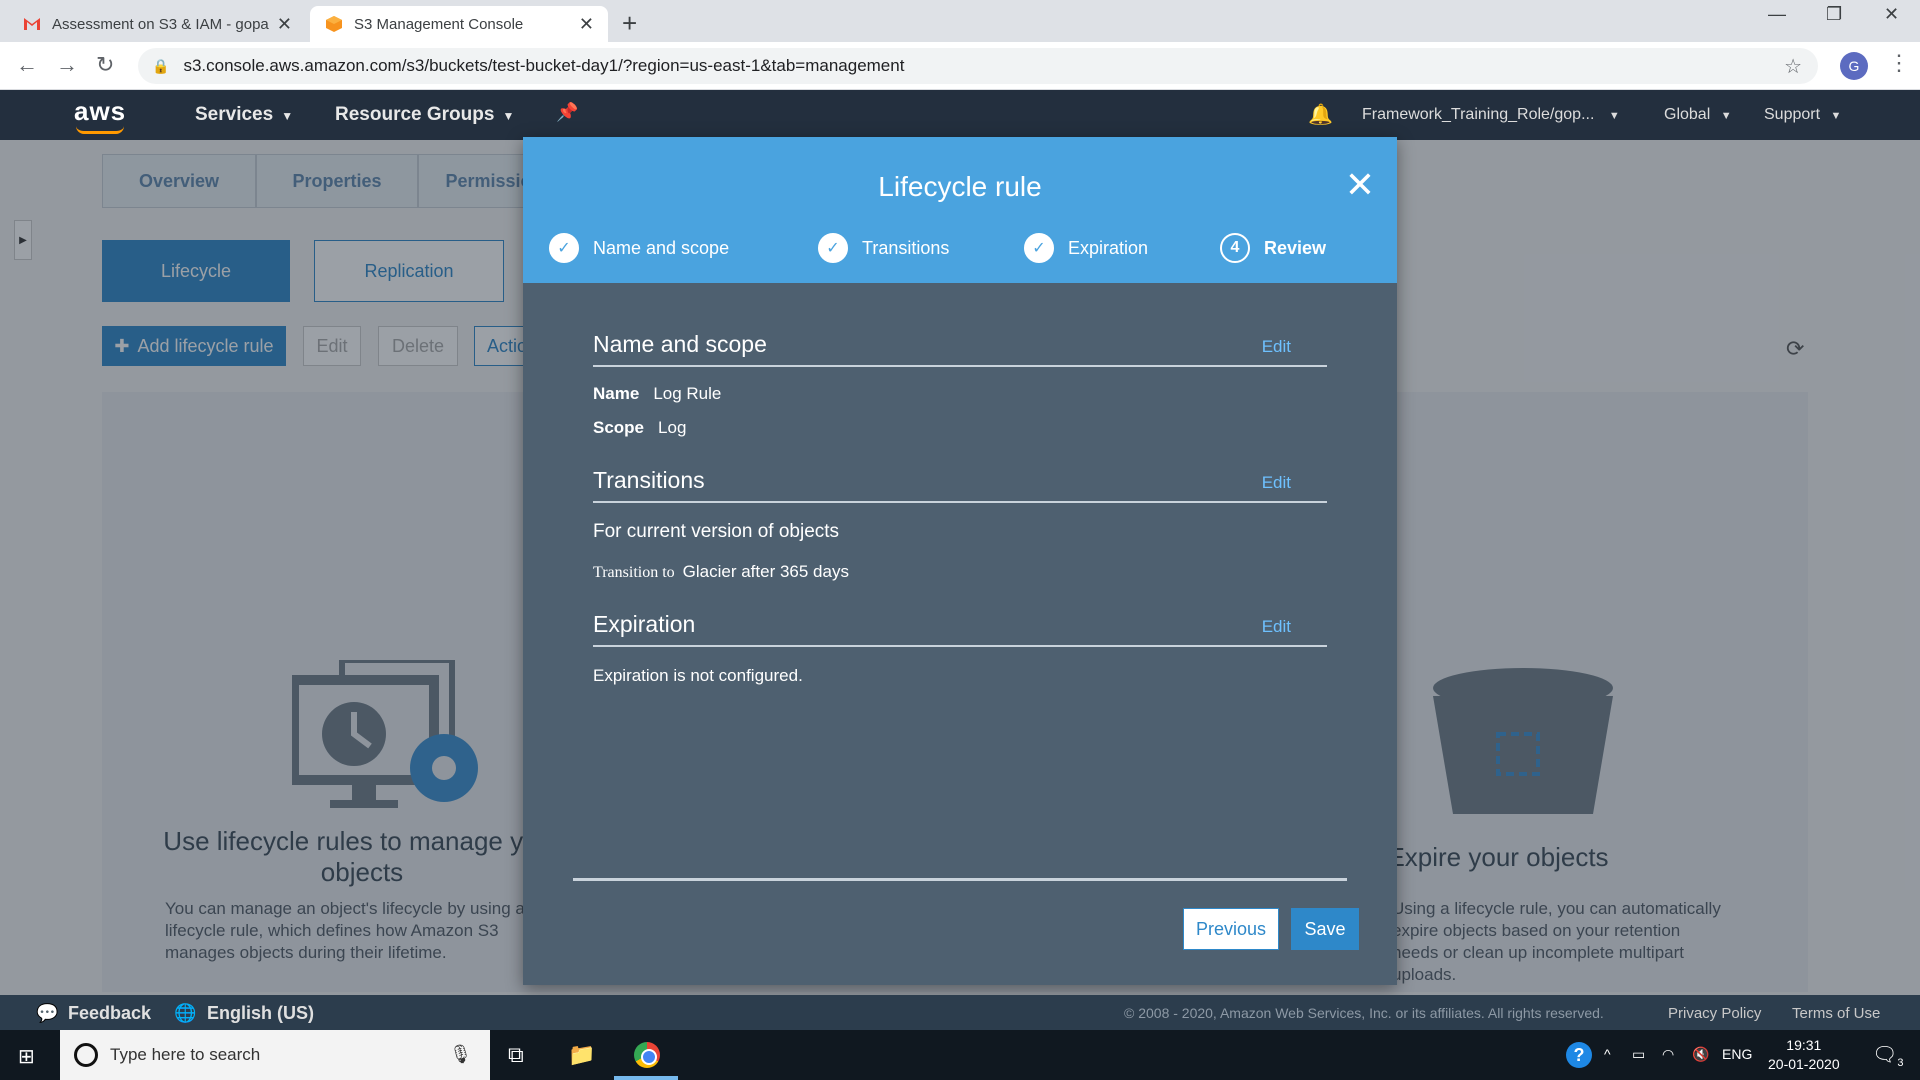 This screenshot has height=1080, width=1920. Describe the element at coordinates (160, 24) in the screenshot. I see `tab-title: Assessment on S3 & IAM - gopal` at that location.